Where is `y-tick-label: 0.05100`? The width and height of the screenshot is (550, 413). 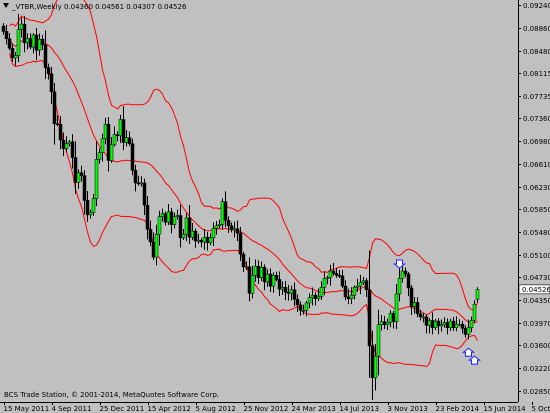 y-tick-label: 0.05100 is located at coordinates (536, 256).